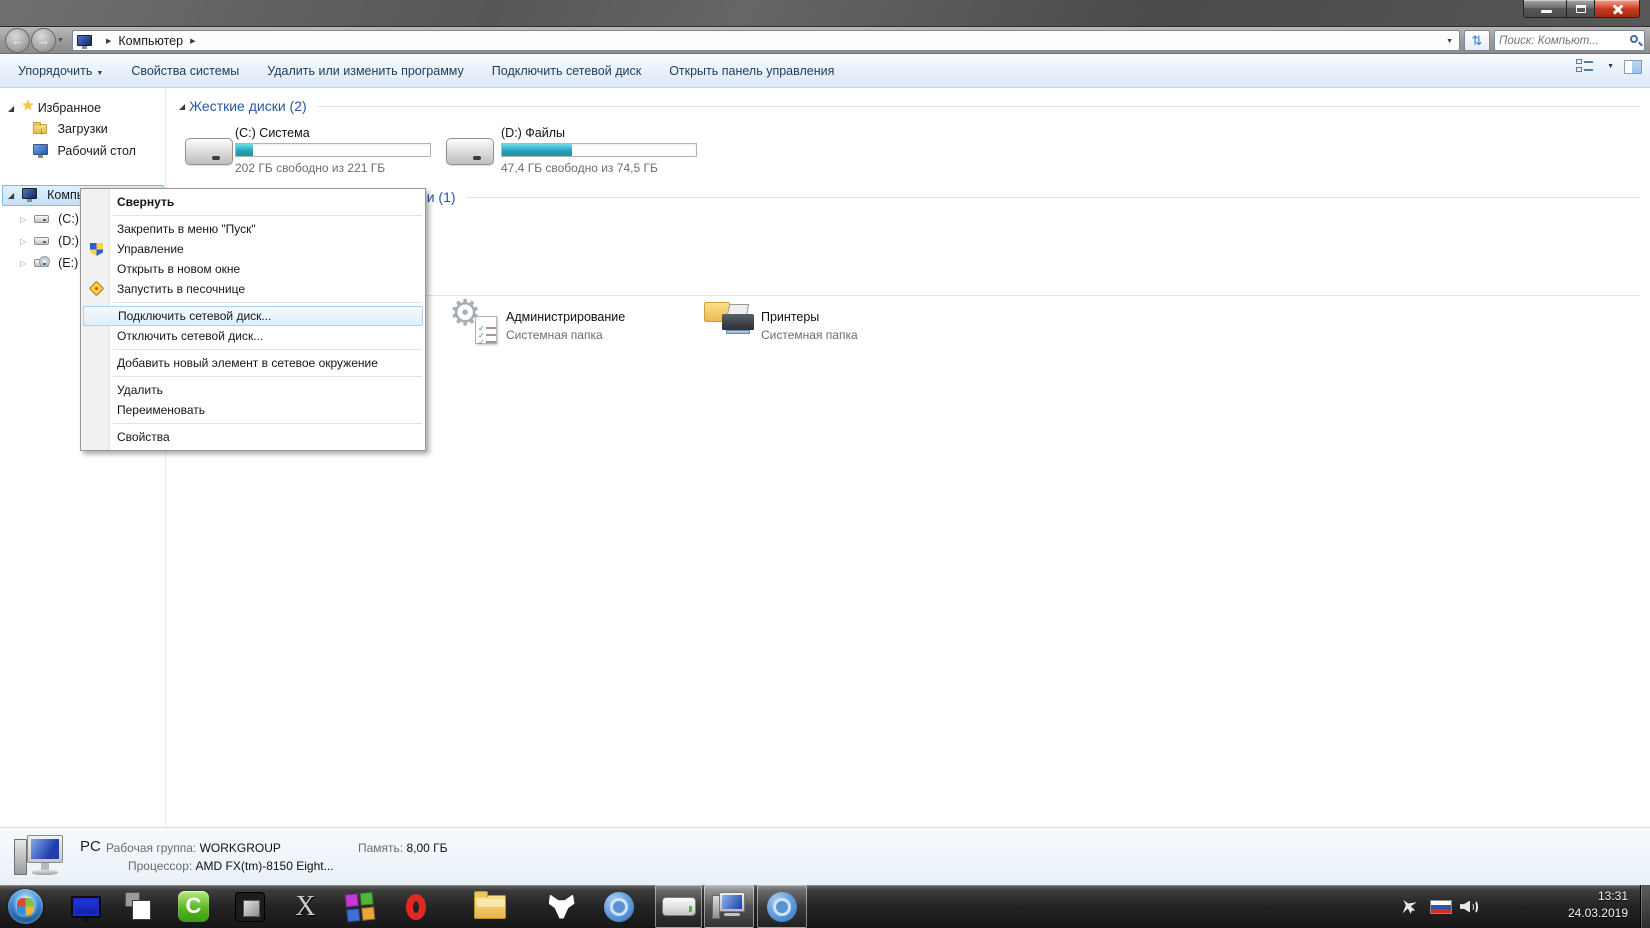 Image resolution: width=1650 pixels, height=928 pixels. Describe the element at coordinates (185, 71) in the screenshot. I see `system-properties-button: Свойства системы` at that location.